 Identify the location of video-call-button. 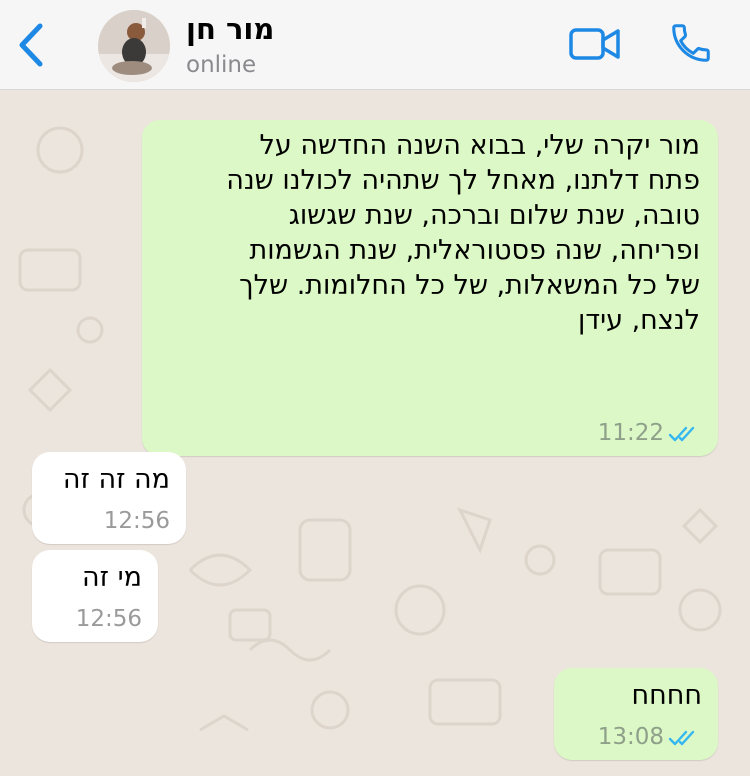
(595, 44).